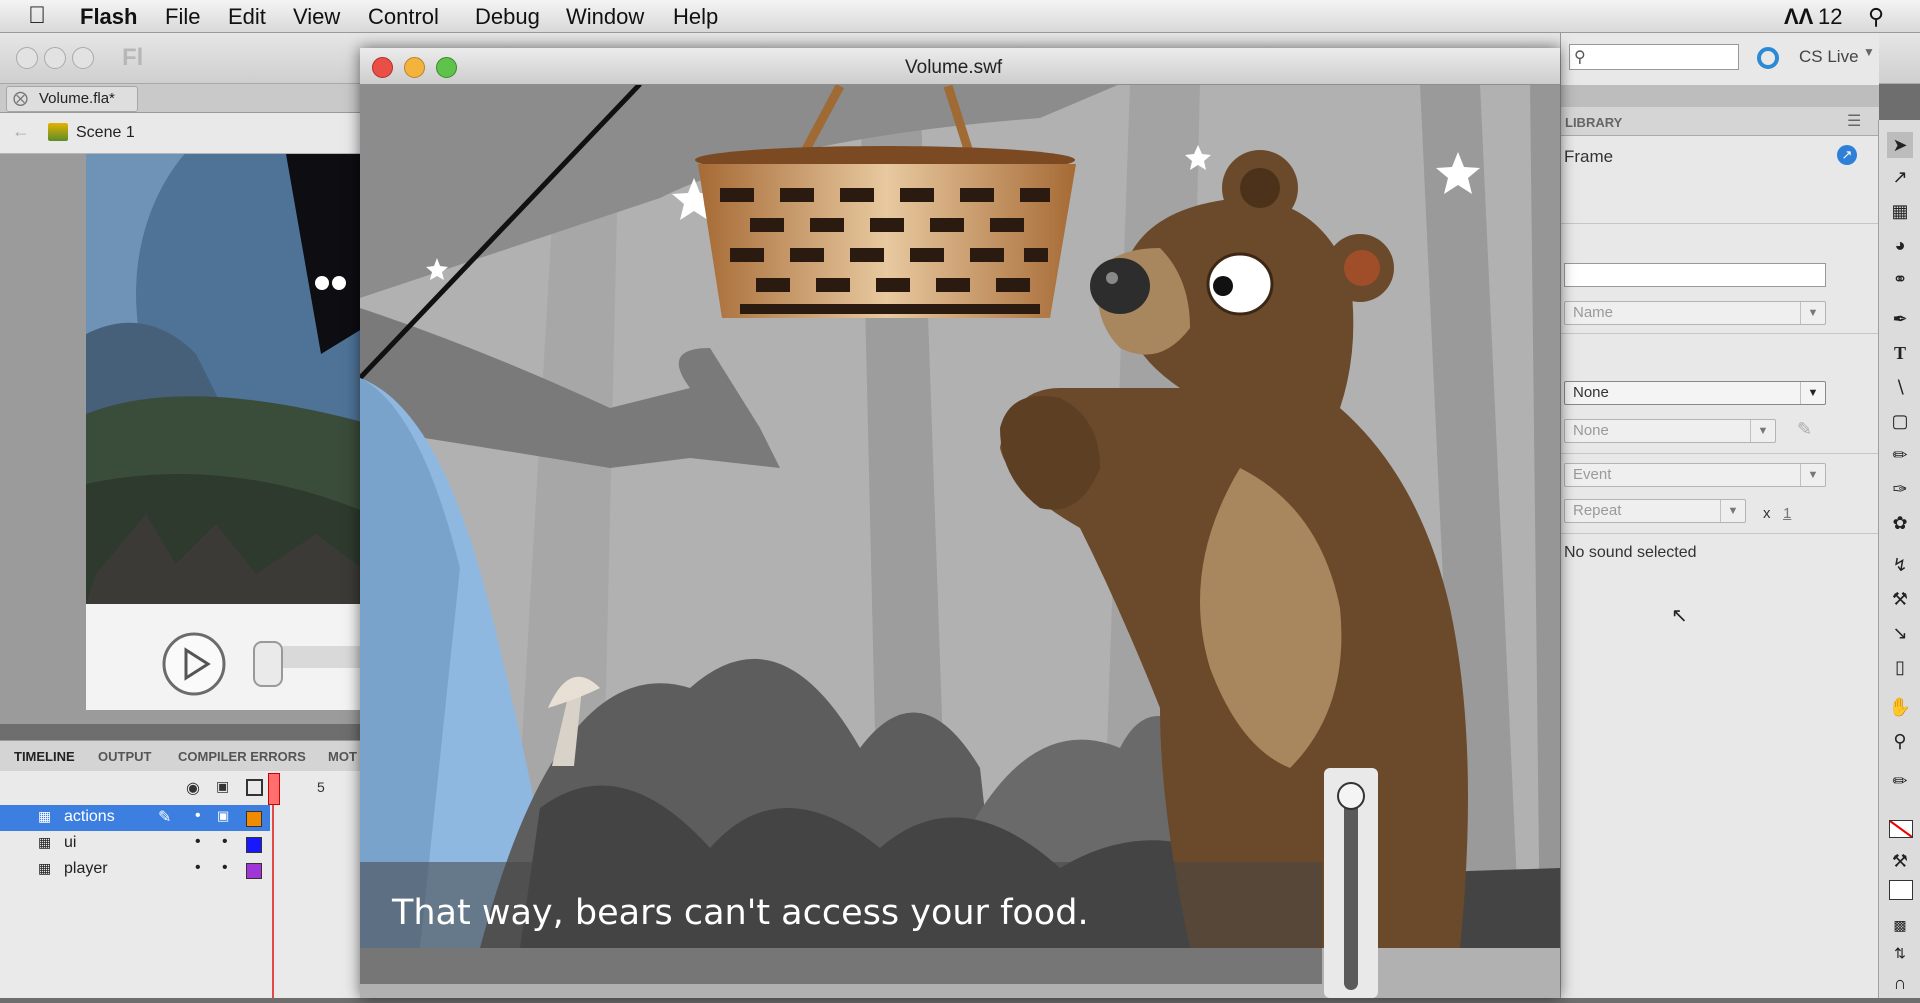 Image resolution: width=1920 pixels, height=1003 pixels. What do you see at coordinates (1900, 599) in the screenshot?
I see `paint-bucket-tool-icon: ⚒` at bounding box center [1900, 599].